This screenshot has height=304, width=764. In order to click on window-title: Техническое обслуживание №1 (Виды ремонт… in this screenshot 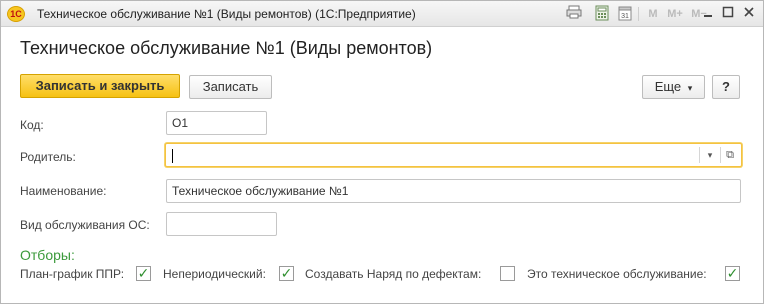, I will do `click(226, 14)`.